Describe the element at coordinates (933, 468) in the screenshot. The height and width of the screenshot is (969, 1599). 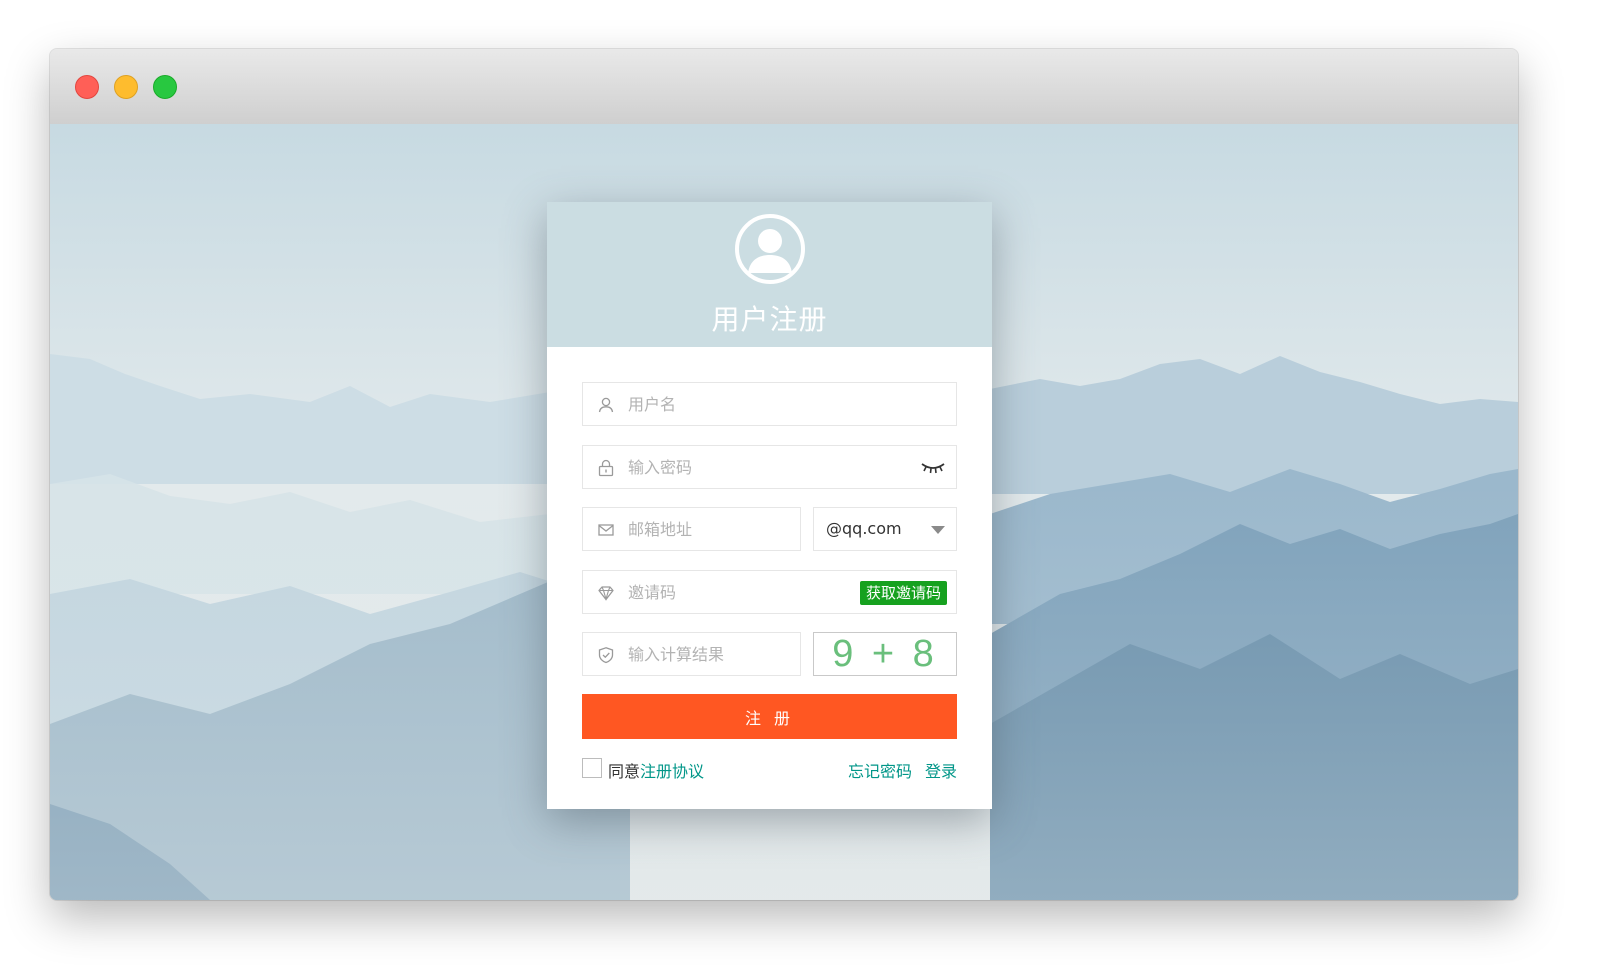
I see `eye-closed-icon` at that location.